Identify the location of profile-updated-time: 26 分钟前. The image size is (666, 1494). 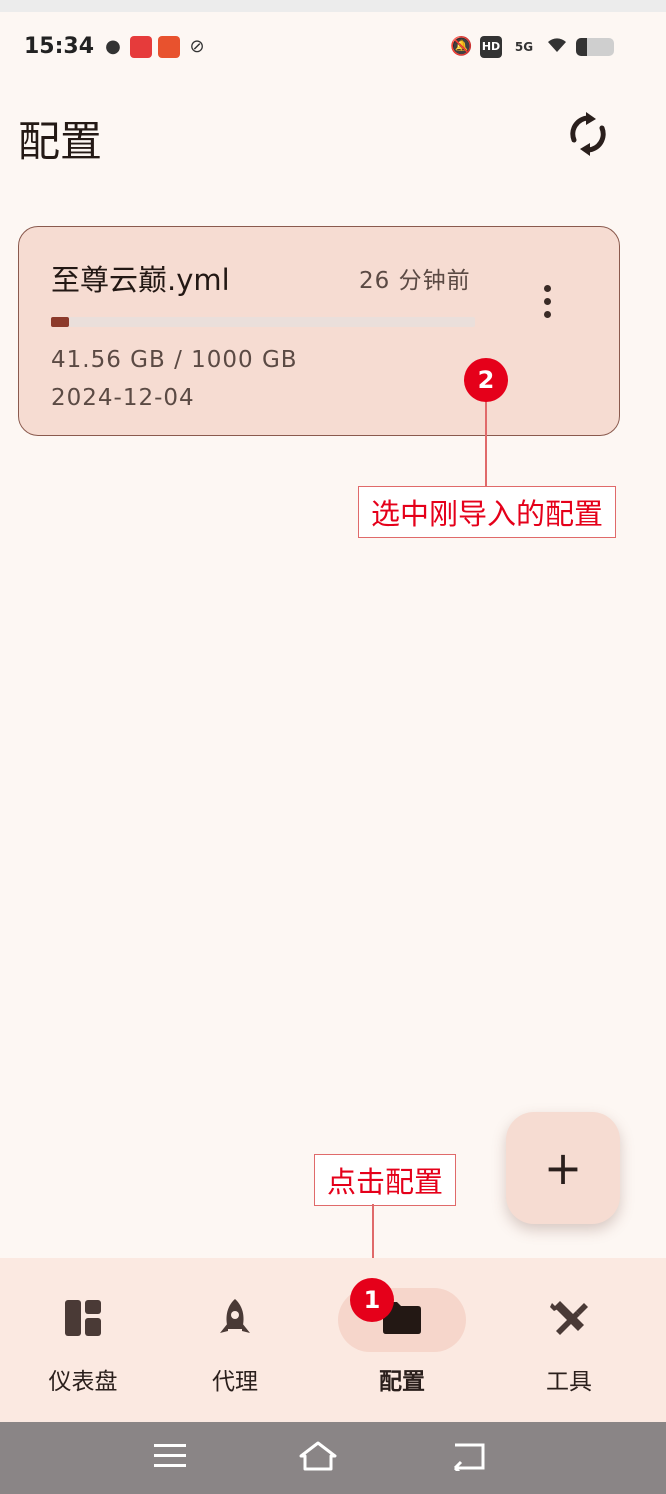
(415, 281).